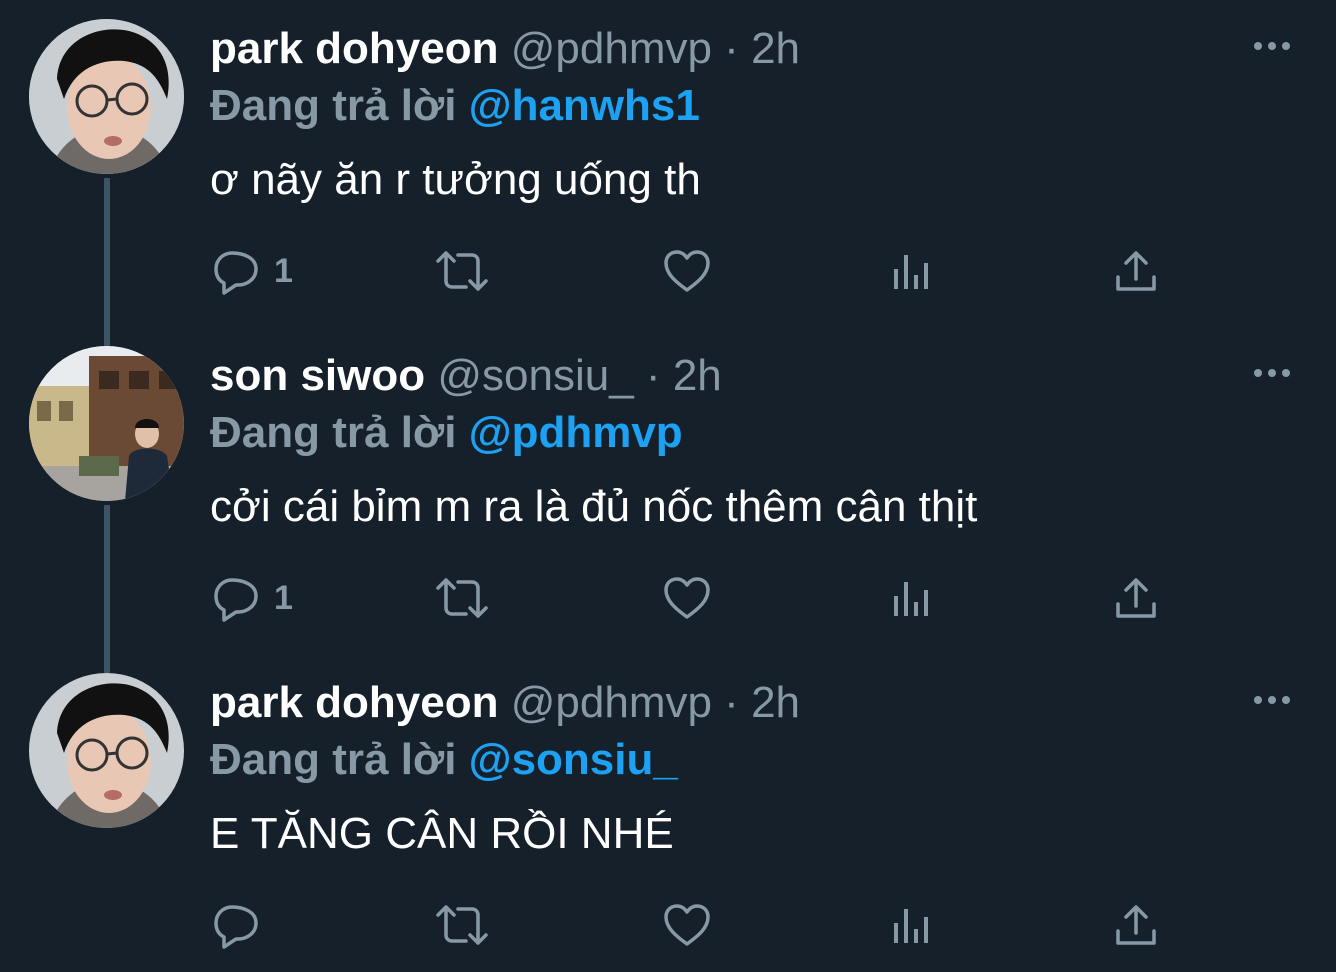 This screenshot has height=972, width=1336. I want to click on replying-to: Đang trả lời @pdhmvp, so click(446, 433).